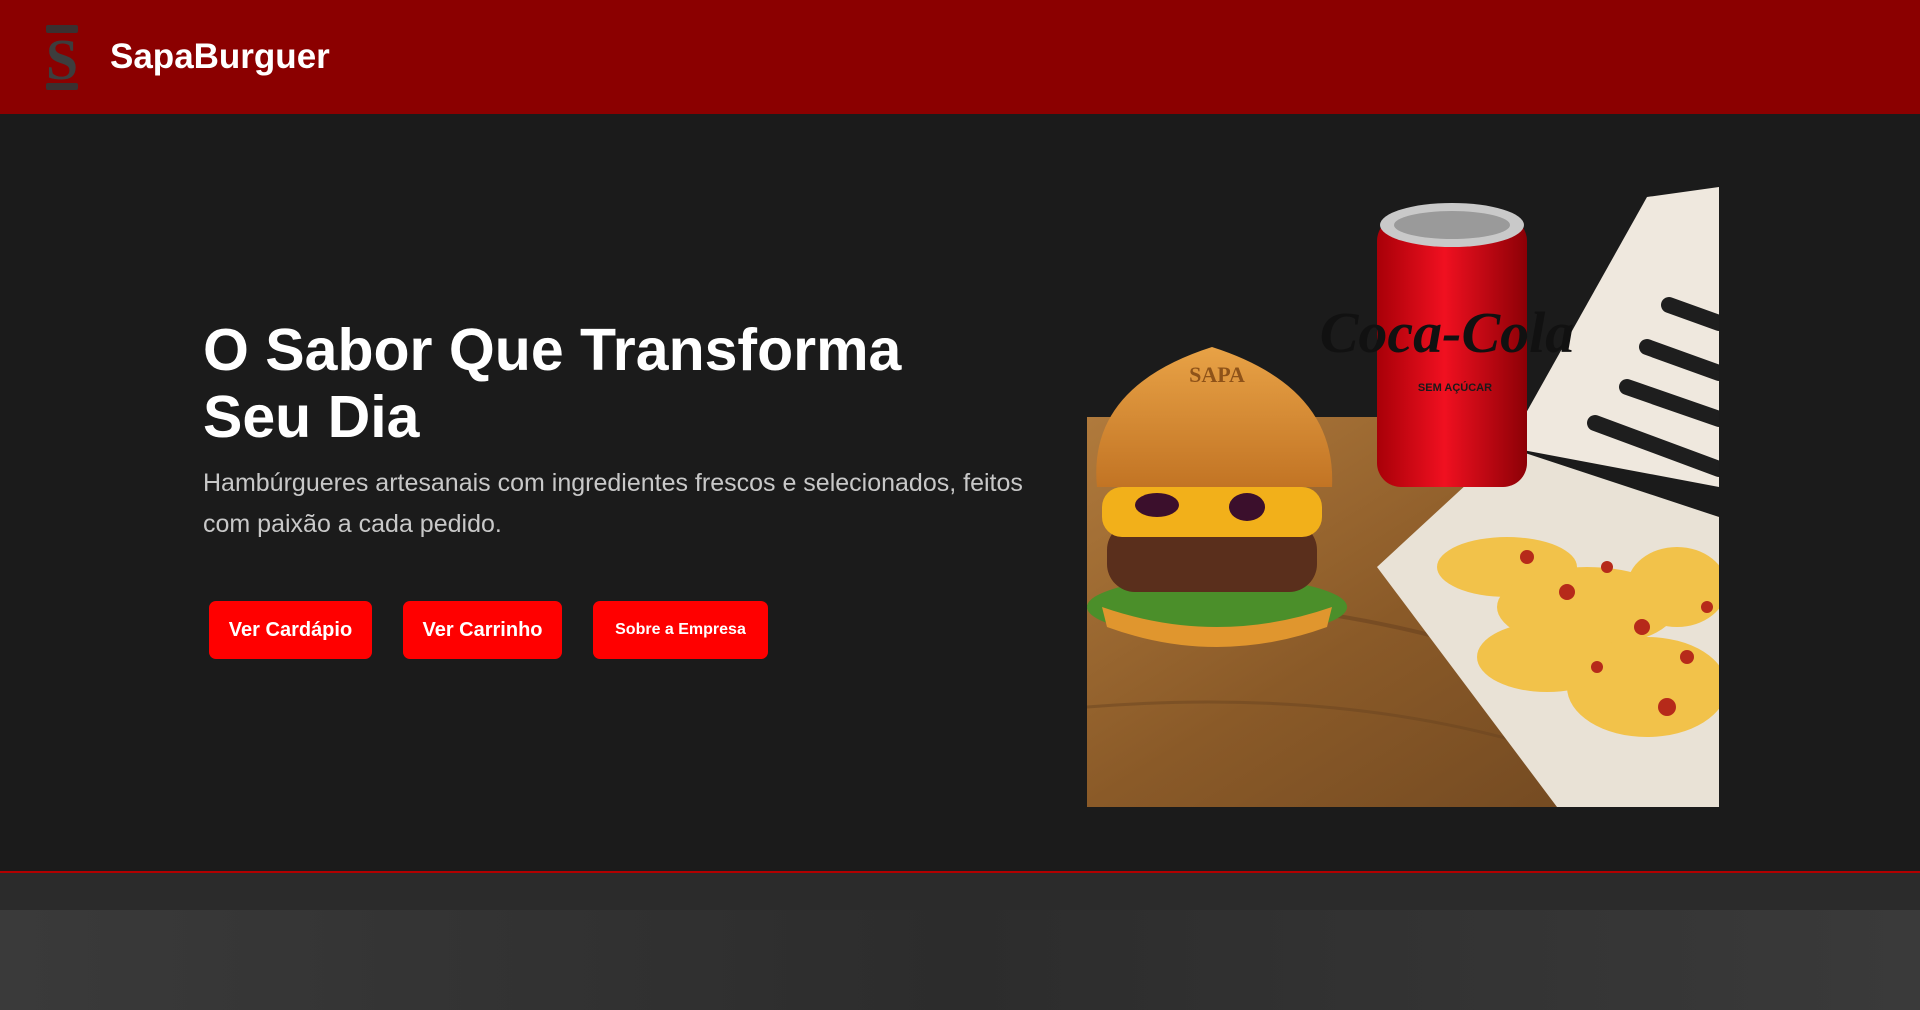 This screenshot has height=1010, width=1920. Describe the element at coordinates (1447, 332) in the screenshot. I see `can-brand-text: Coca-Cola` at that location.